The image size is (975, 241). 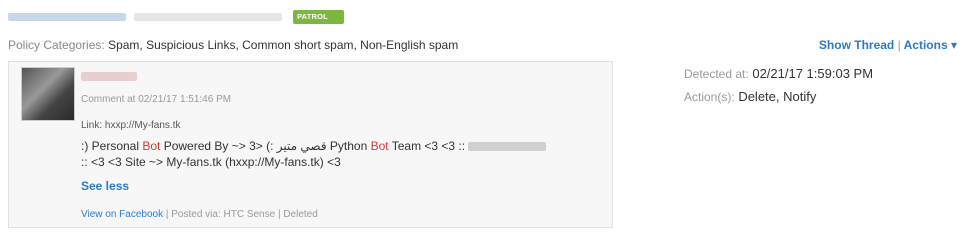 What do you see at coordinates (208, 17) in the screenshot?
I see `redacted-page-subtitle` at bounding box center [208, 17].